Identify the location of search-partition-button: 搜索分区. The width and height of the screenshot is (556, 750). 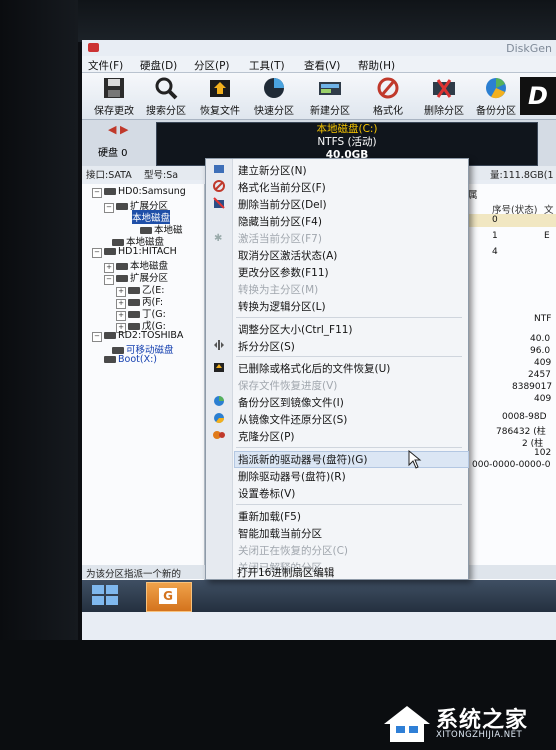
(166, 96).